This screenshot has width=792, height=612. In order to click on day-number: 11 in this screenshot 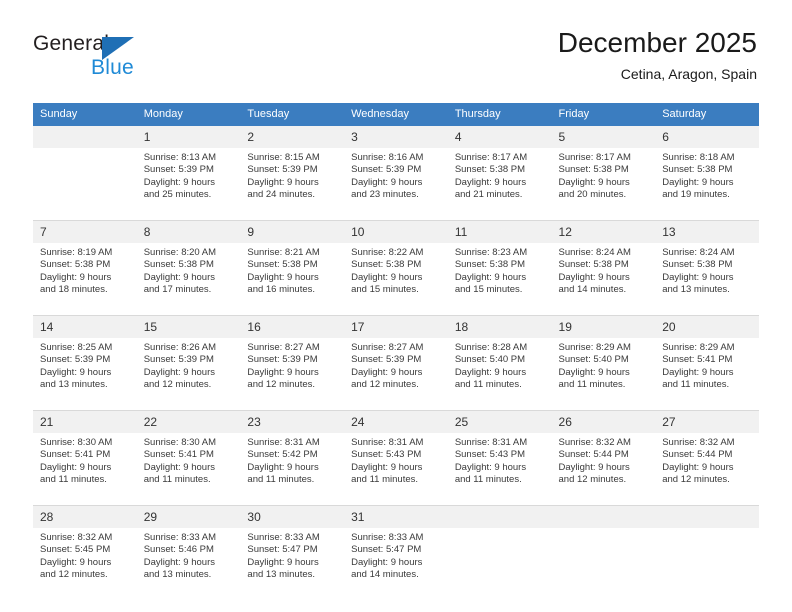, I will do `click(499, 231)`.